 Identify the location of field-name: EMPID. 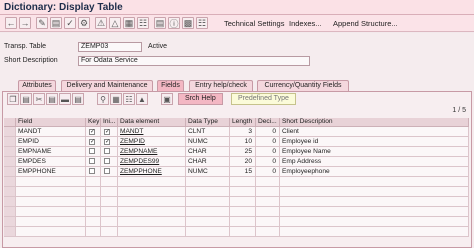
(51, 142).